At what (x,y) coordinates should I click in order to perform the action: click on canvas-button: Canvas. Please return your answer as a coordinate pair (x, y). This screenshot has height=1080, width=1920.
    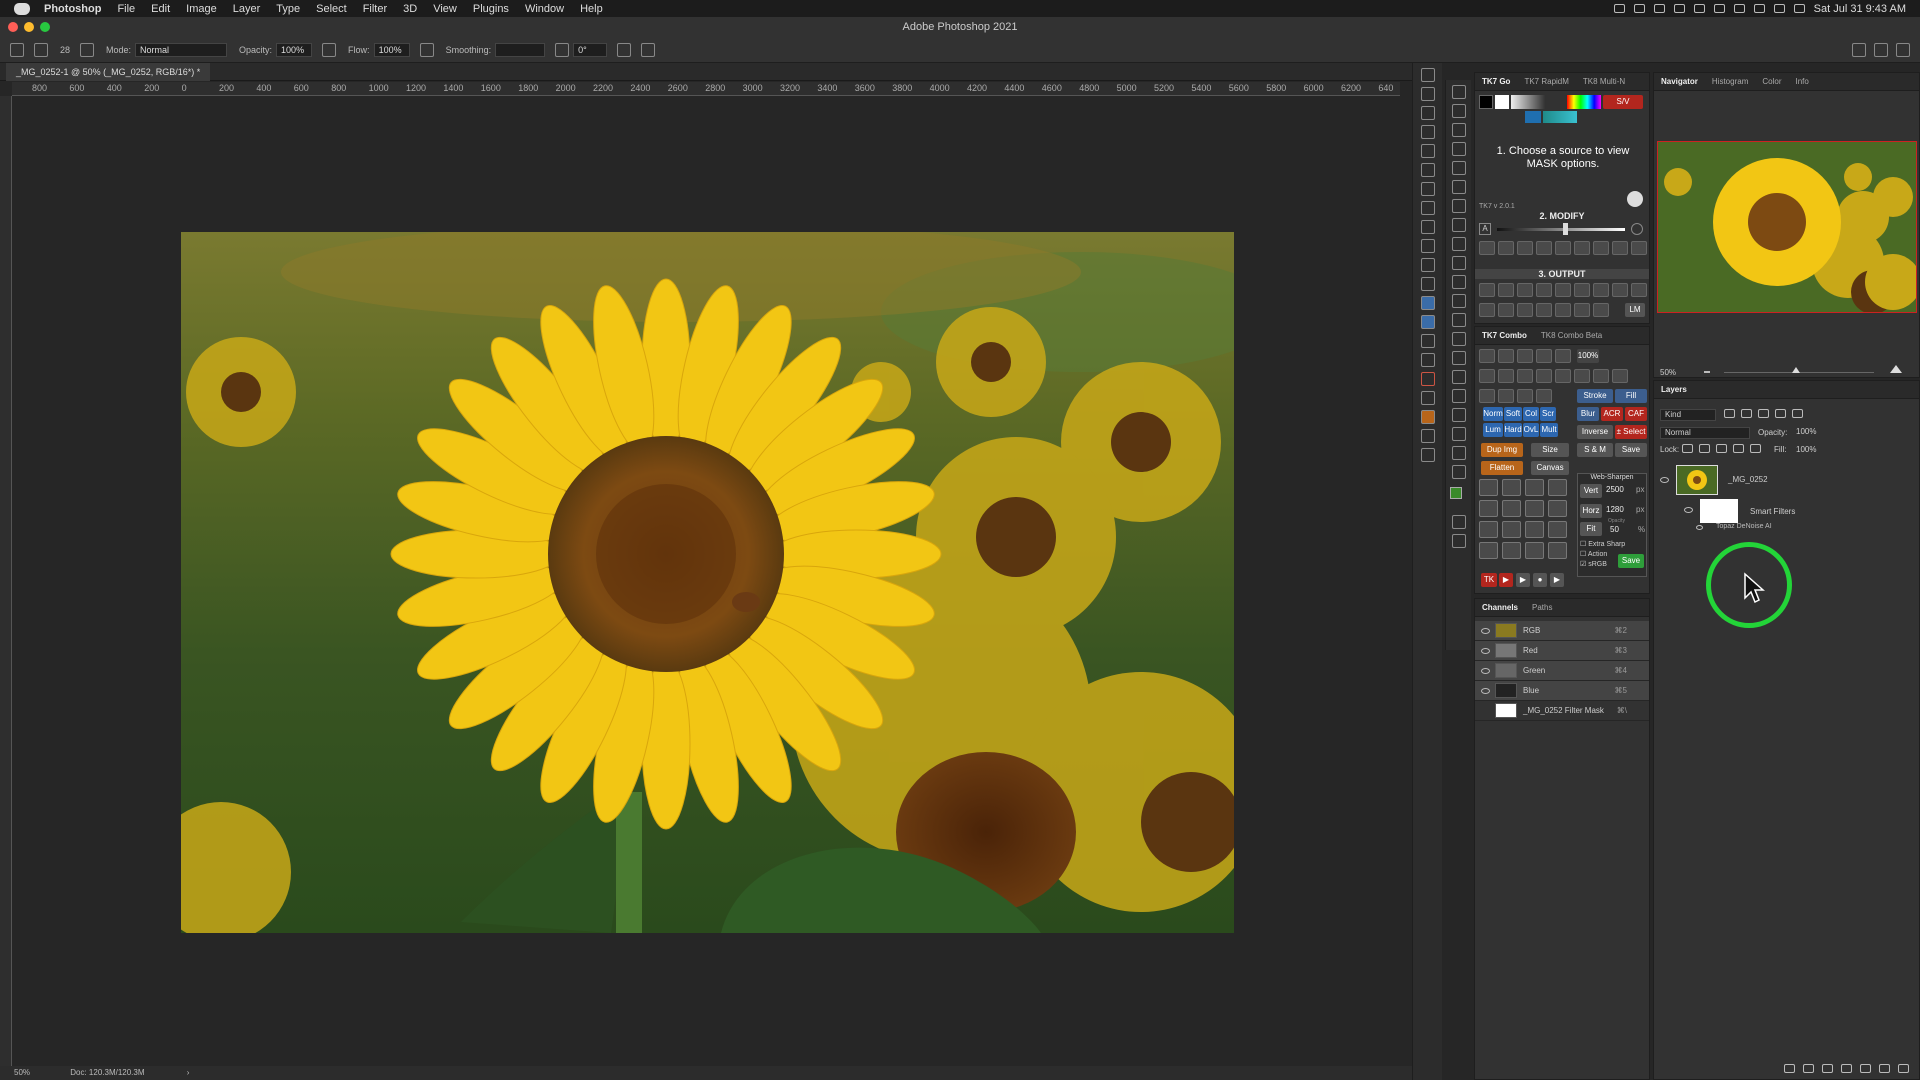
    Looking at the image, I should click on (1550, 468).